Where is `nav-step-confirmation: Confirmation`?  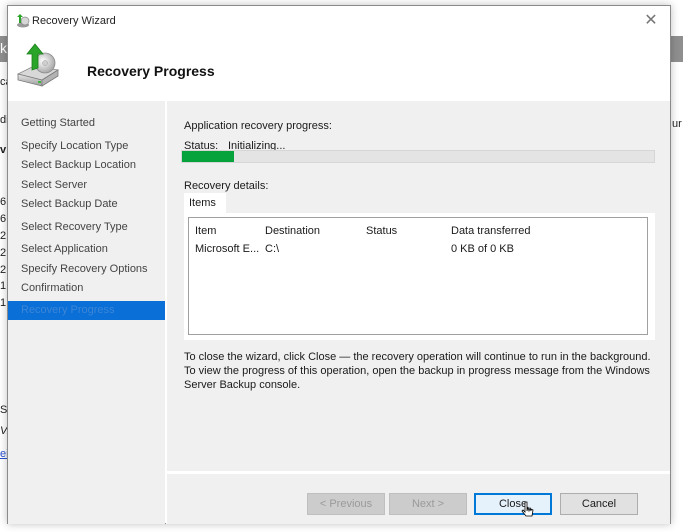 nav-step-confirmation: Confirmation is located at coordinates (86, 288).